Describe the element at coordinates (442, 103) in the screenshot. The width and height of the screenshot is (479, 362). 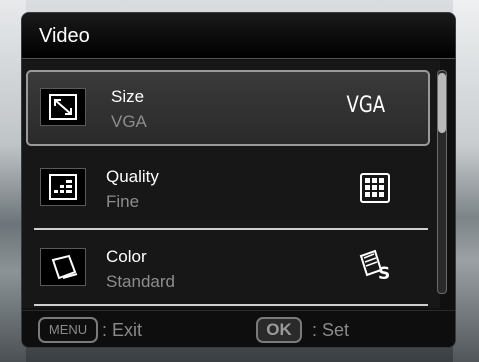
I see `scrollbar-thumb` at that location.